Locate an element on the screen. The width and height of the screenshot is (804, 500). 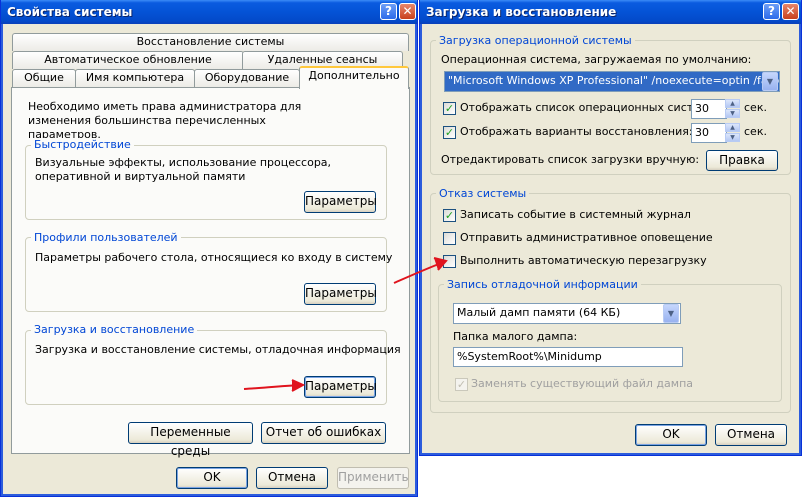
os-startup-title: Загрузка операционной системы is located at coordinates (535, 40).